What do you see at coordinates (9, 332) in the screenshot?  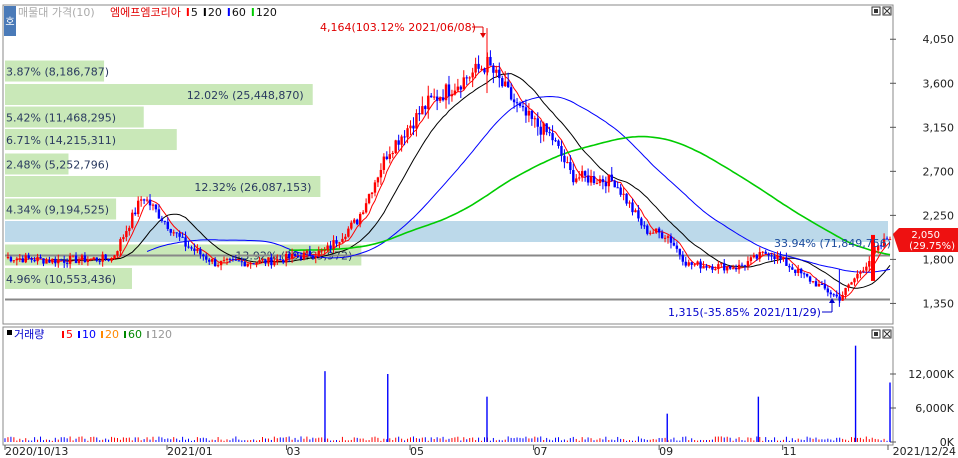 I see `volume-marker` at bounding box center [9, 332].